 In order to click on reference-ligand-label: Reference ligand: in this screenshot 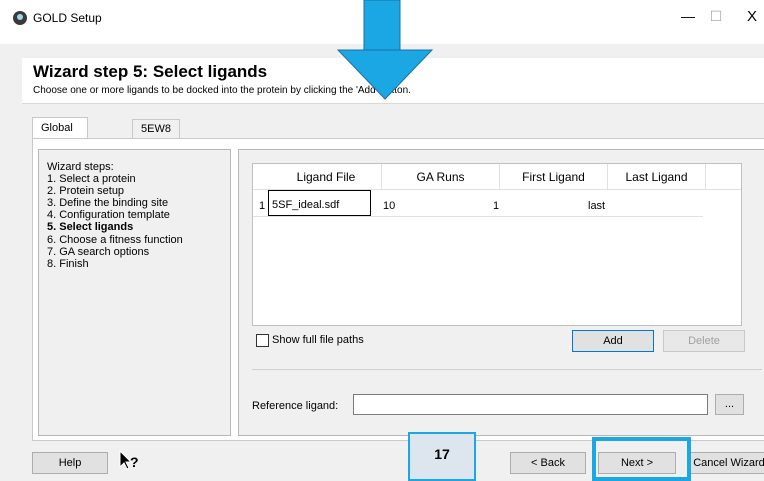, I will do `click(295, 406)`.